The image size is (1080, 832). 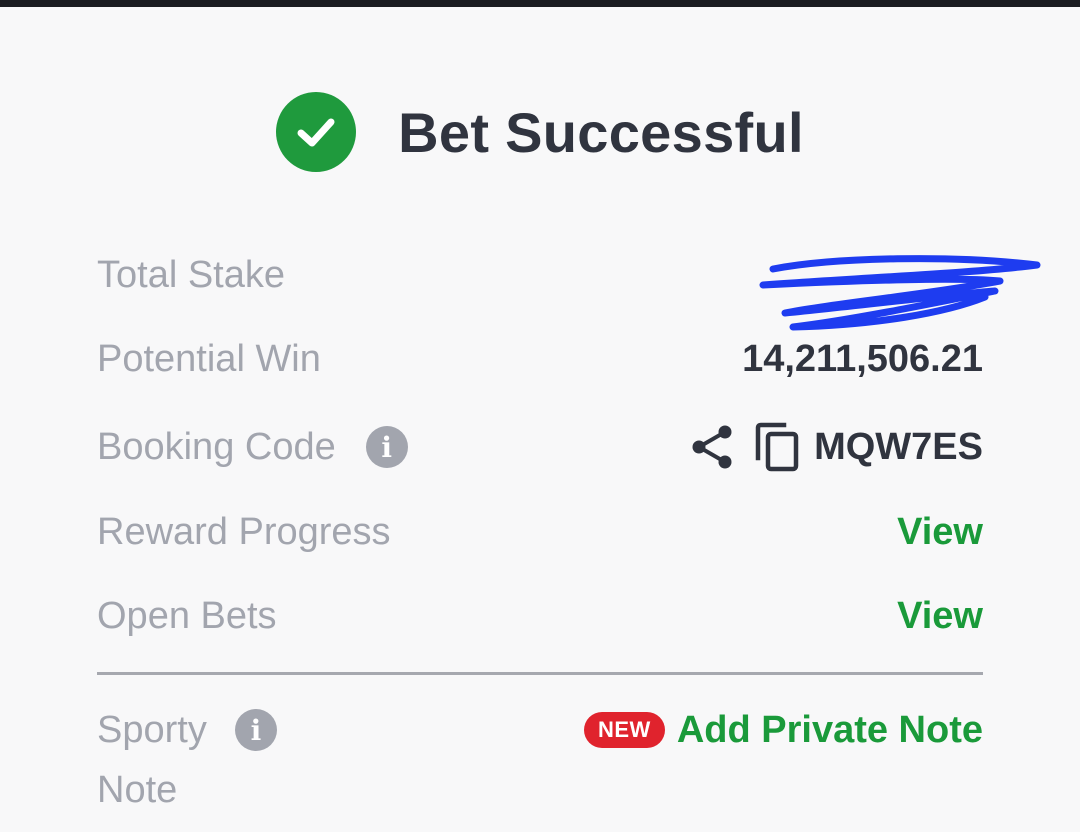 What do you see at coordinates (900, 293) in the screenshot?
I see `redaction-scribble` at bounding box center [900, 293].